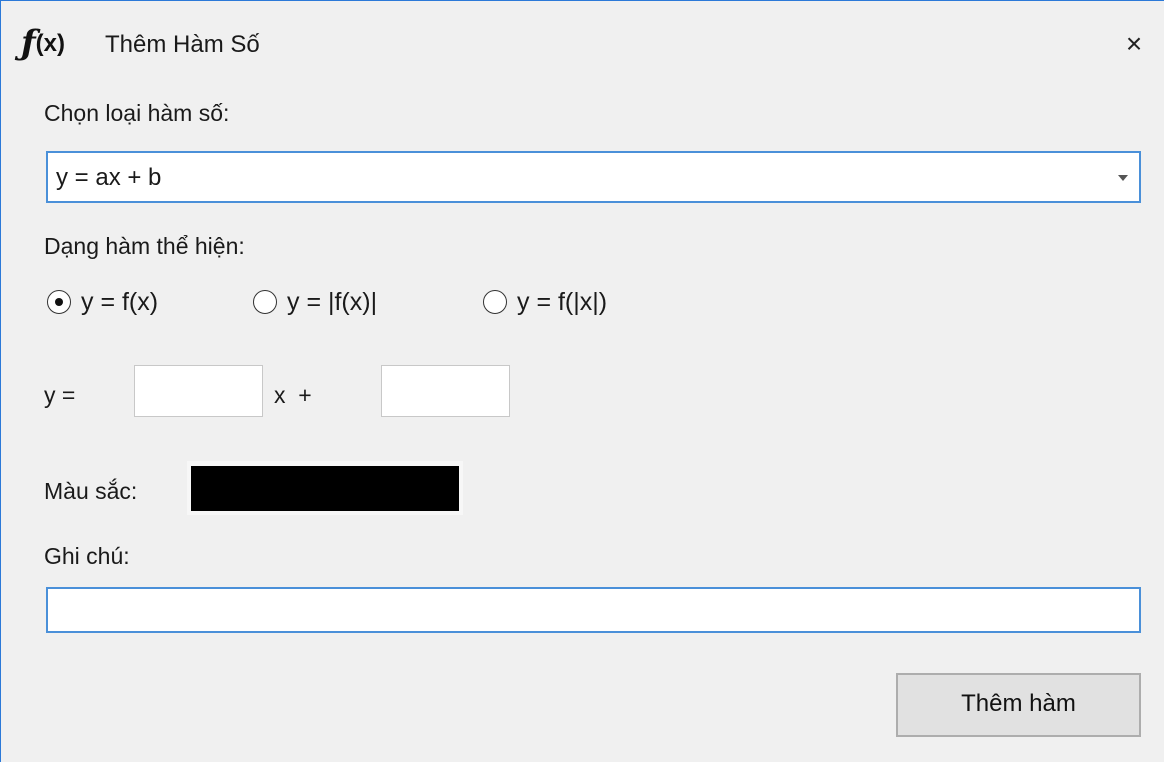 Image resolution: width=1164 pixels, height=762 pixels. Describe the element at coordinates (182, 44) in the screenshot. I see `window-title: Thêm Hàm Số` at that location.